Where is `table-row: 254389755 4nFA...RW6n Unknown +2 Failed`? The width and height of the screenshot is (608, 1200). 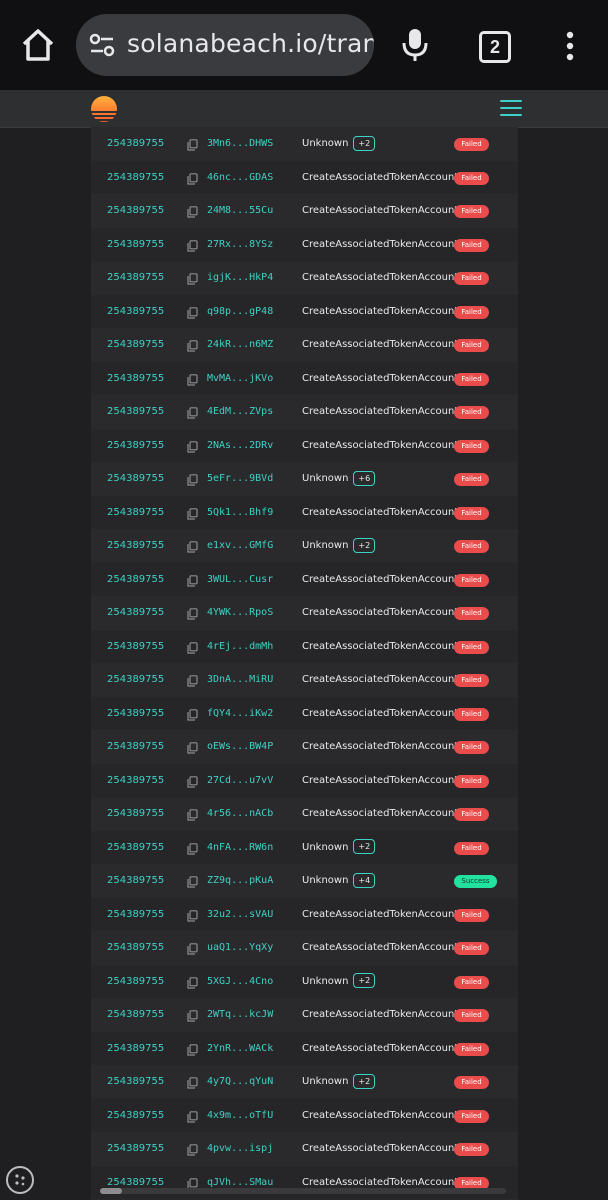
table-row: 254389755 4nFA...RW6n Unknown +2 Failed is located at coordinates (304, 847).